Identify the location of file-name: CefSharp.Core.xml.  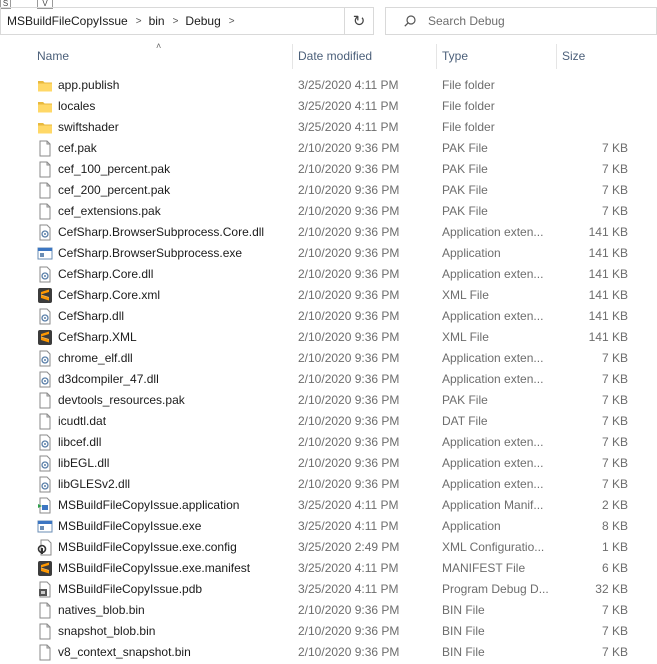
(109, 295).